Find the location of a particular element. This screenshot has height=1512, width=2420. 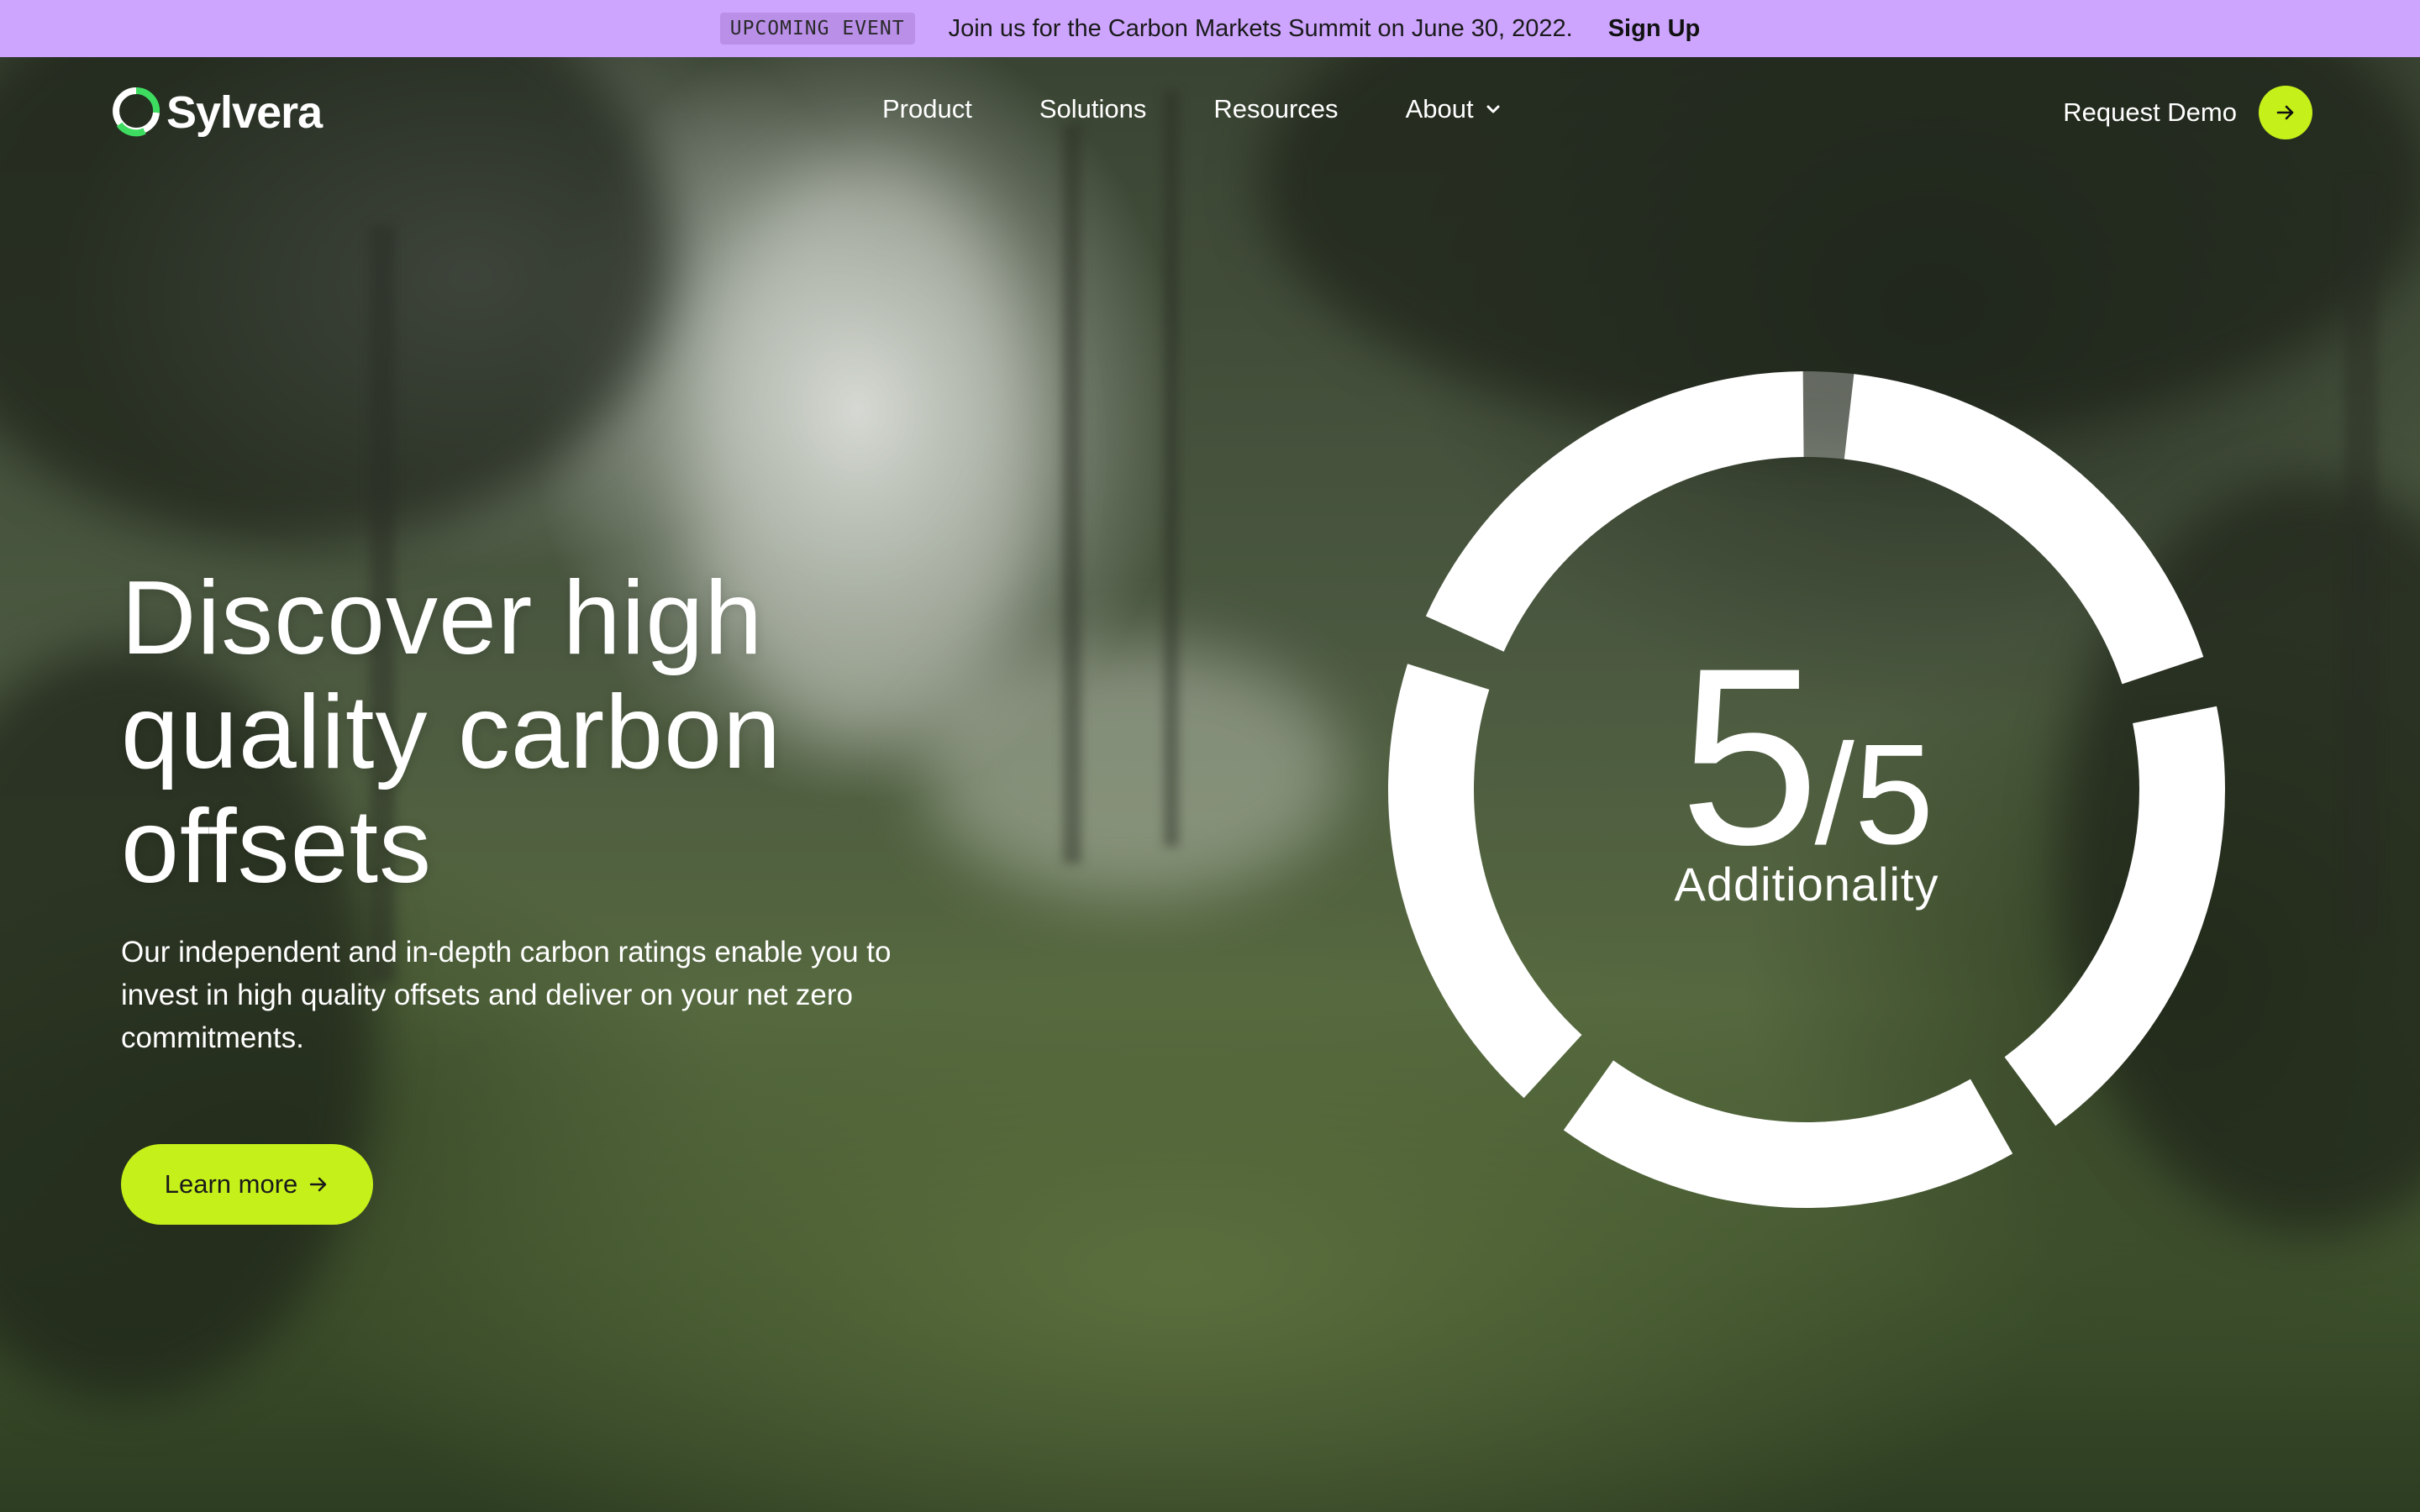

event-badge: UPCOMING EVENT is located at coordinates (817, 29).